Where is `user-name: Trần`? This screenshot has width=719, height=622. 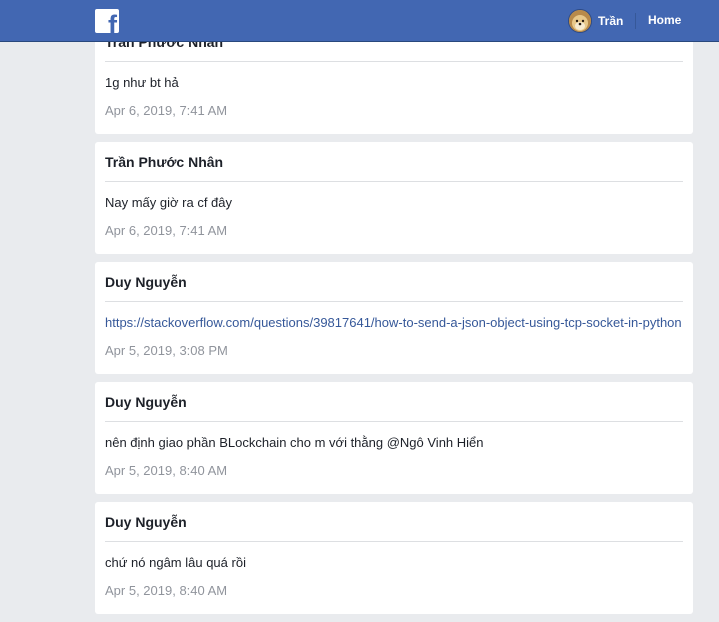 user-name: Trần is located at coordinates (610, 21).